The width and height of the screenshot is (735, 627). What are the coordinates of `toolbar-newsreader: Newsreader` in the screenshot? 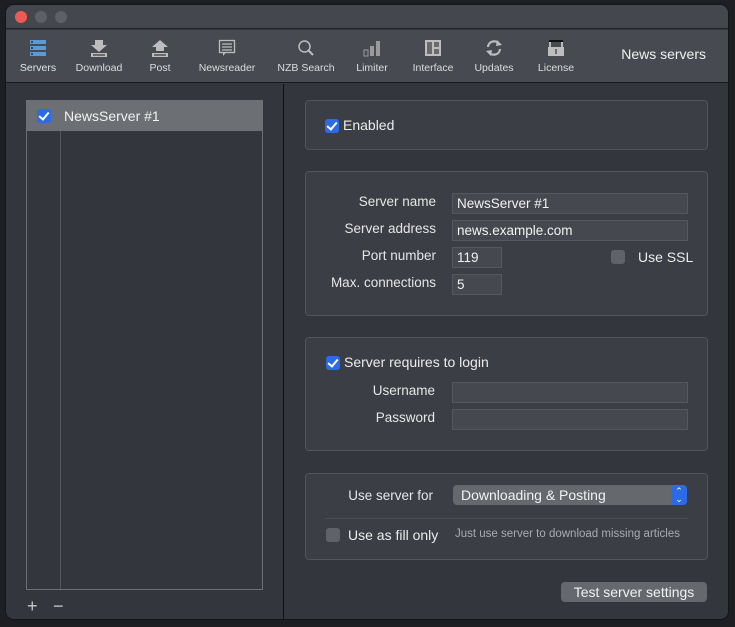 It's located at (227, 56).